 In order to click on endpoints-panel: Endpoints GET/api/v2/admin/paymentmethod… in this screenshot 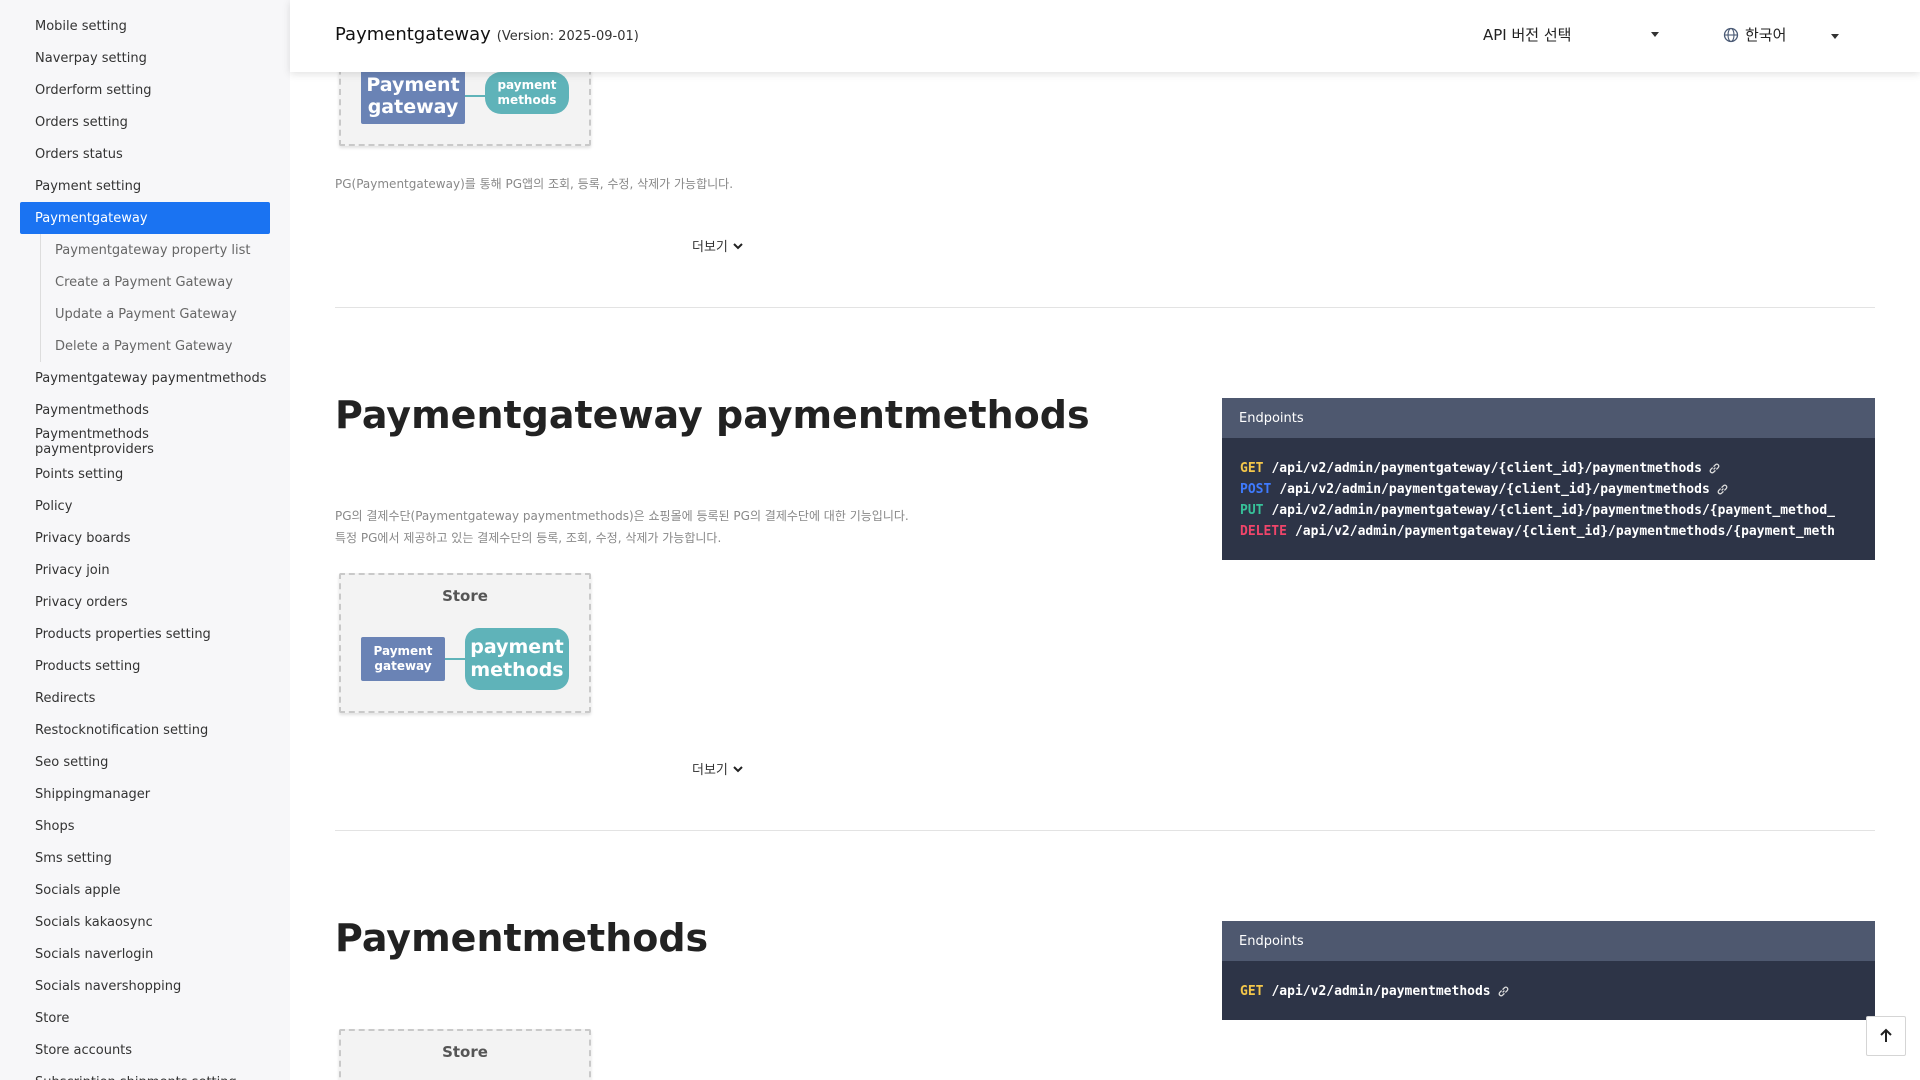, I will do `click(1548, 970)`.